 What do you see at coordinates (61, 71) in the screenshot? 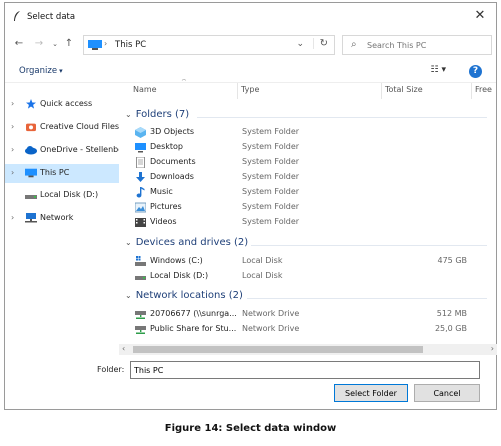
I see `caret-down-icon: ▾` at bounding box center [61, 71].